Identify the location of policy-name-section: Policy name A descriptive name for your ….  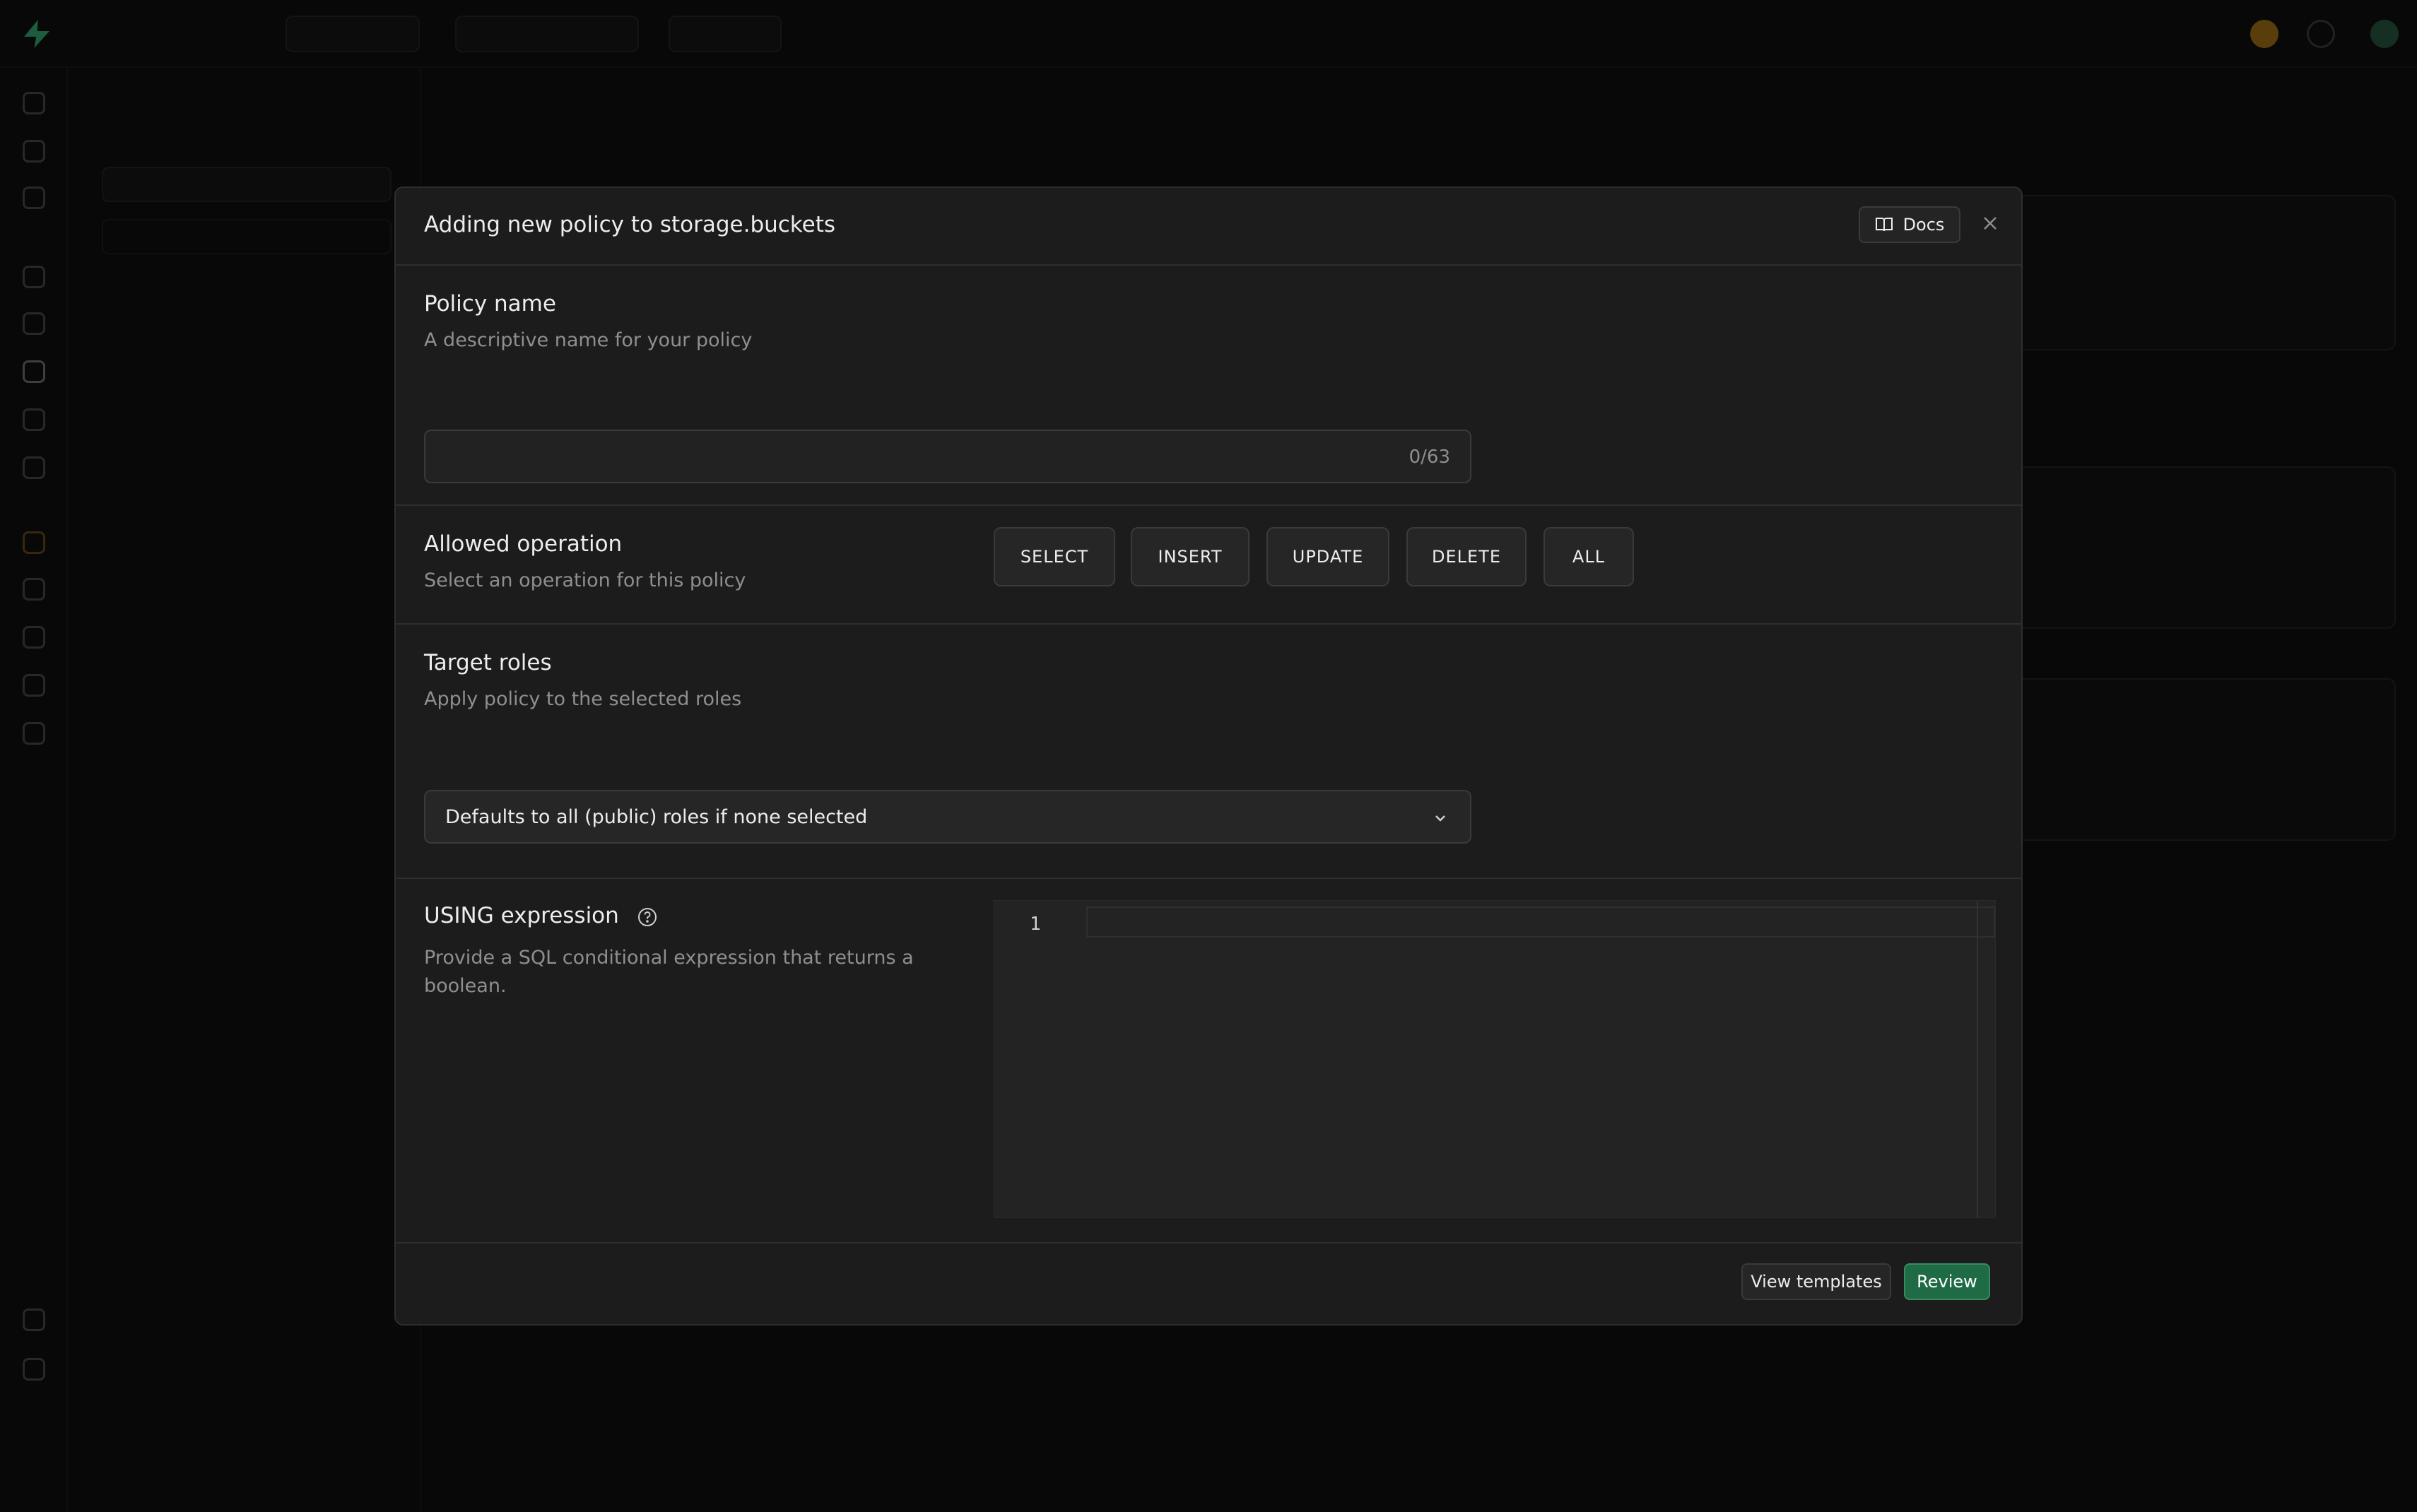
(1208, 386).